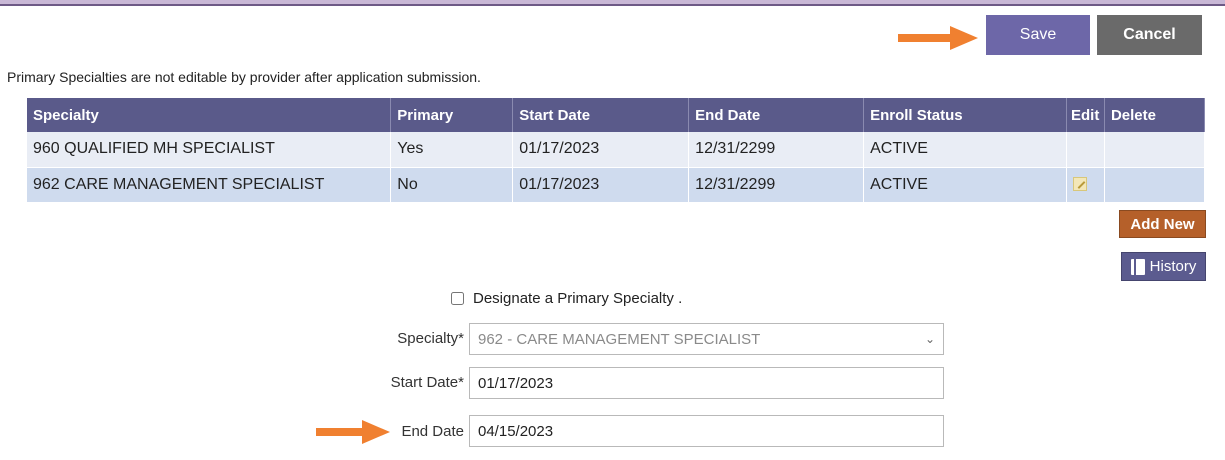 The width and height of the screenshot is (1225, 460). What do you see at coordinates (209, 150) in the screenshot?
I see `cell-specialty: 960 QUALIFIED MH SPECIALIST` at bounding box center [209, 150].